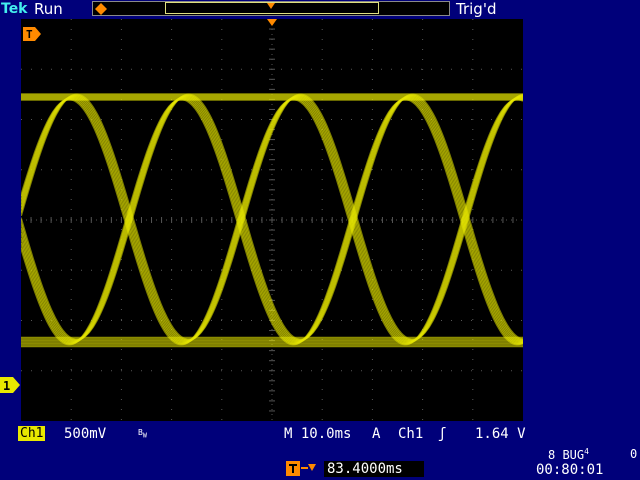 The width and height of the screenshot is (640, 480). What do you see at coordinates (32, 433) in the screenshot?
I see `channel1-readout: Ch1` at bounding box center [32, 433].